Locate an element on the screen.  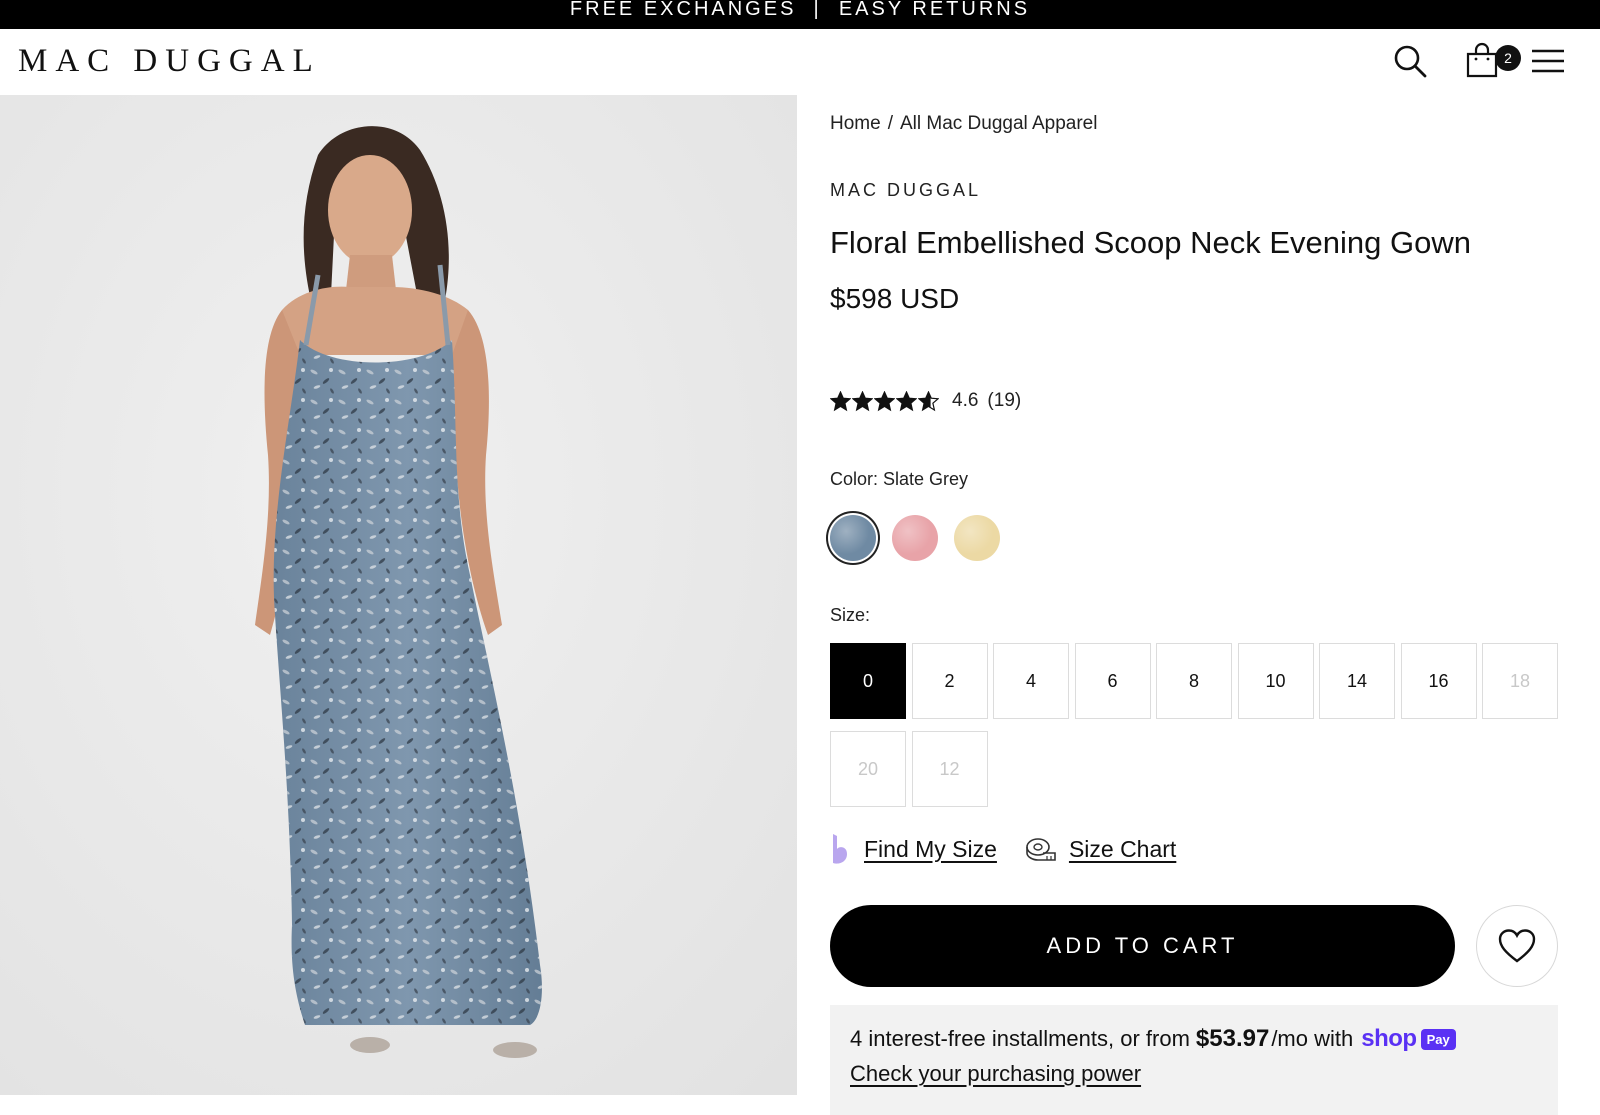
promo-banner: FREE EXCHANGES | EASY RETURNS is located at coordinates (800, 14).